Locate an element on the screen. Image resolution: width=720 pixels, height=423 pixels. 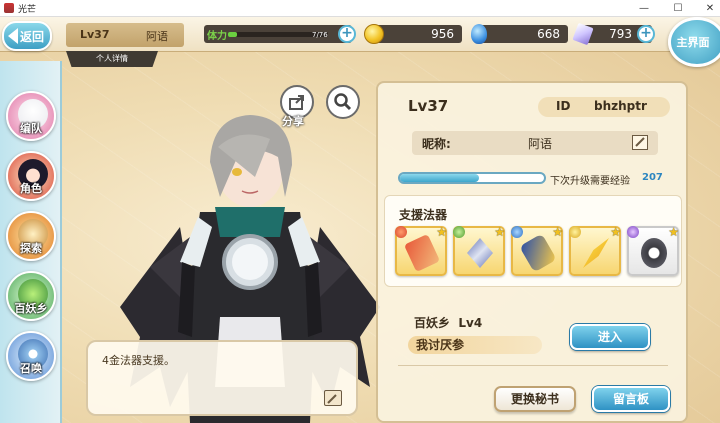
dialog-bubble: 4金法器支援。 is located at coordinates (222, 378).